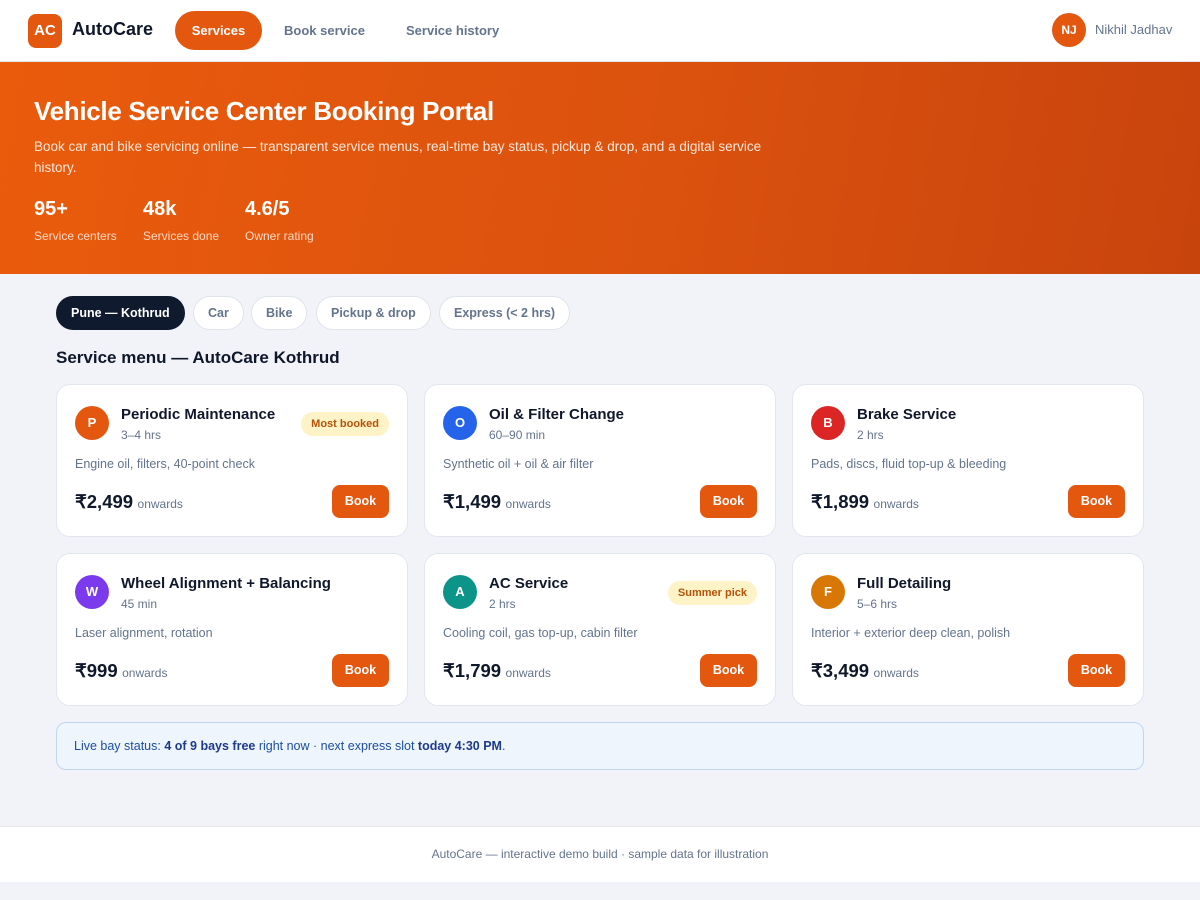 This screenshot has width=1200, height=900. Describe the element at coordinates (557, 414) in the screenshot. I see `service-title: Oil & Filter Change` at that location.